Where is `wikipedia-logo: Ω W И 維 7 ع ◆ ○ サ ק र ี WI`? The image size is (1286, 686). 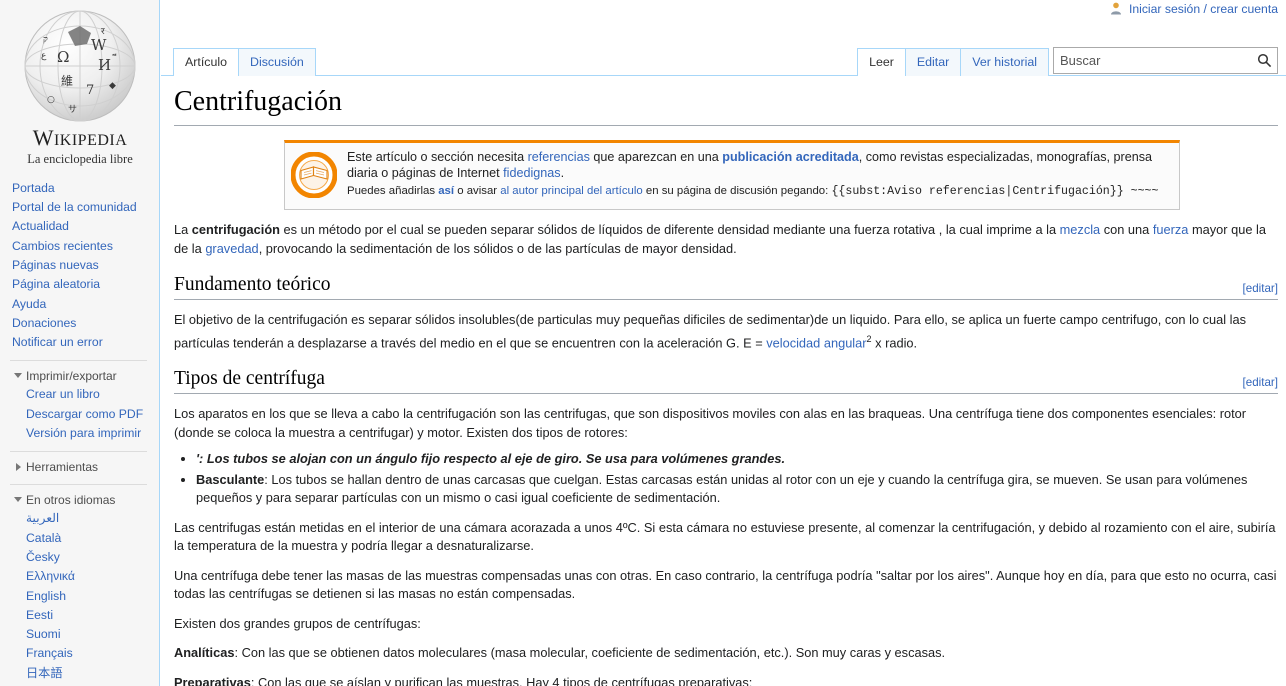 wikipedia-logo: Ω W И 維 7 ع ◆ ○ サ ק र ี WI is located at coordinates (80, 83).